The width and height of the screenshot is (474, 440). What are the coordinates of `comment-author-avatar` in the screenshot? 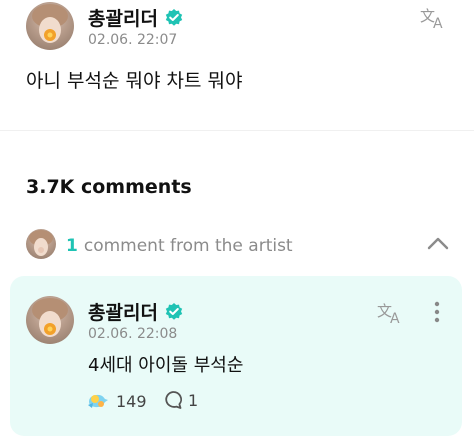 It's located at (50, 320).